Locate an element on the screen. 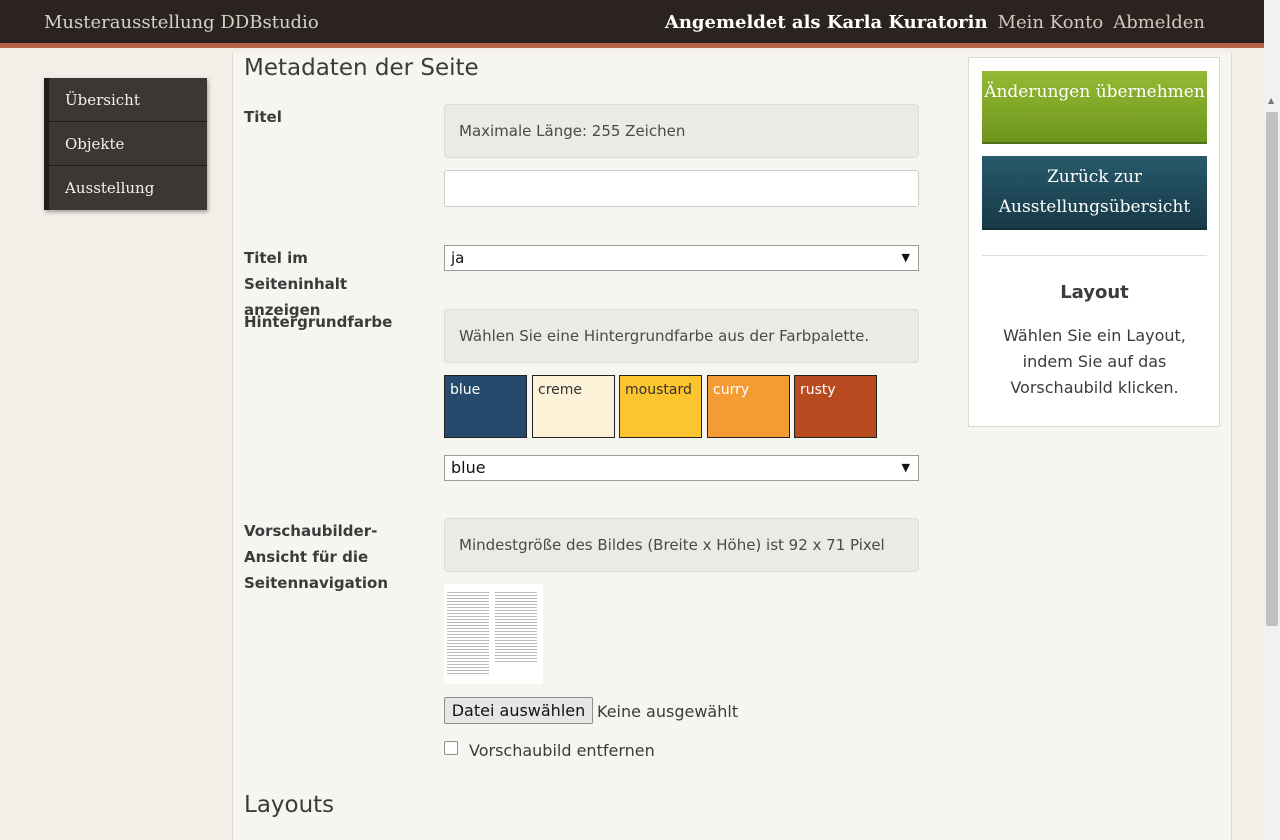 The image size is (1280, 840). sidebar-item-objects: Objekte is located at coordinates (125, 144).